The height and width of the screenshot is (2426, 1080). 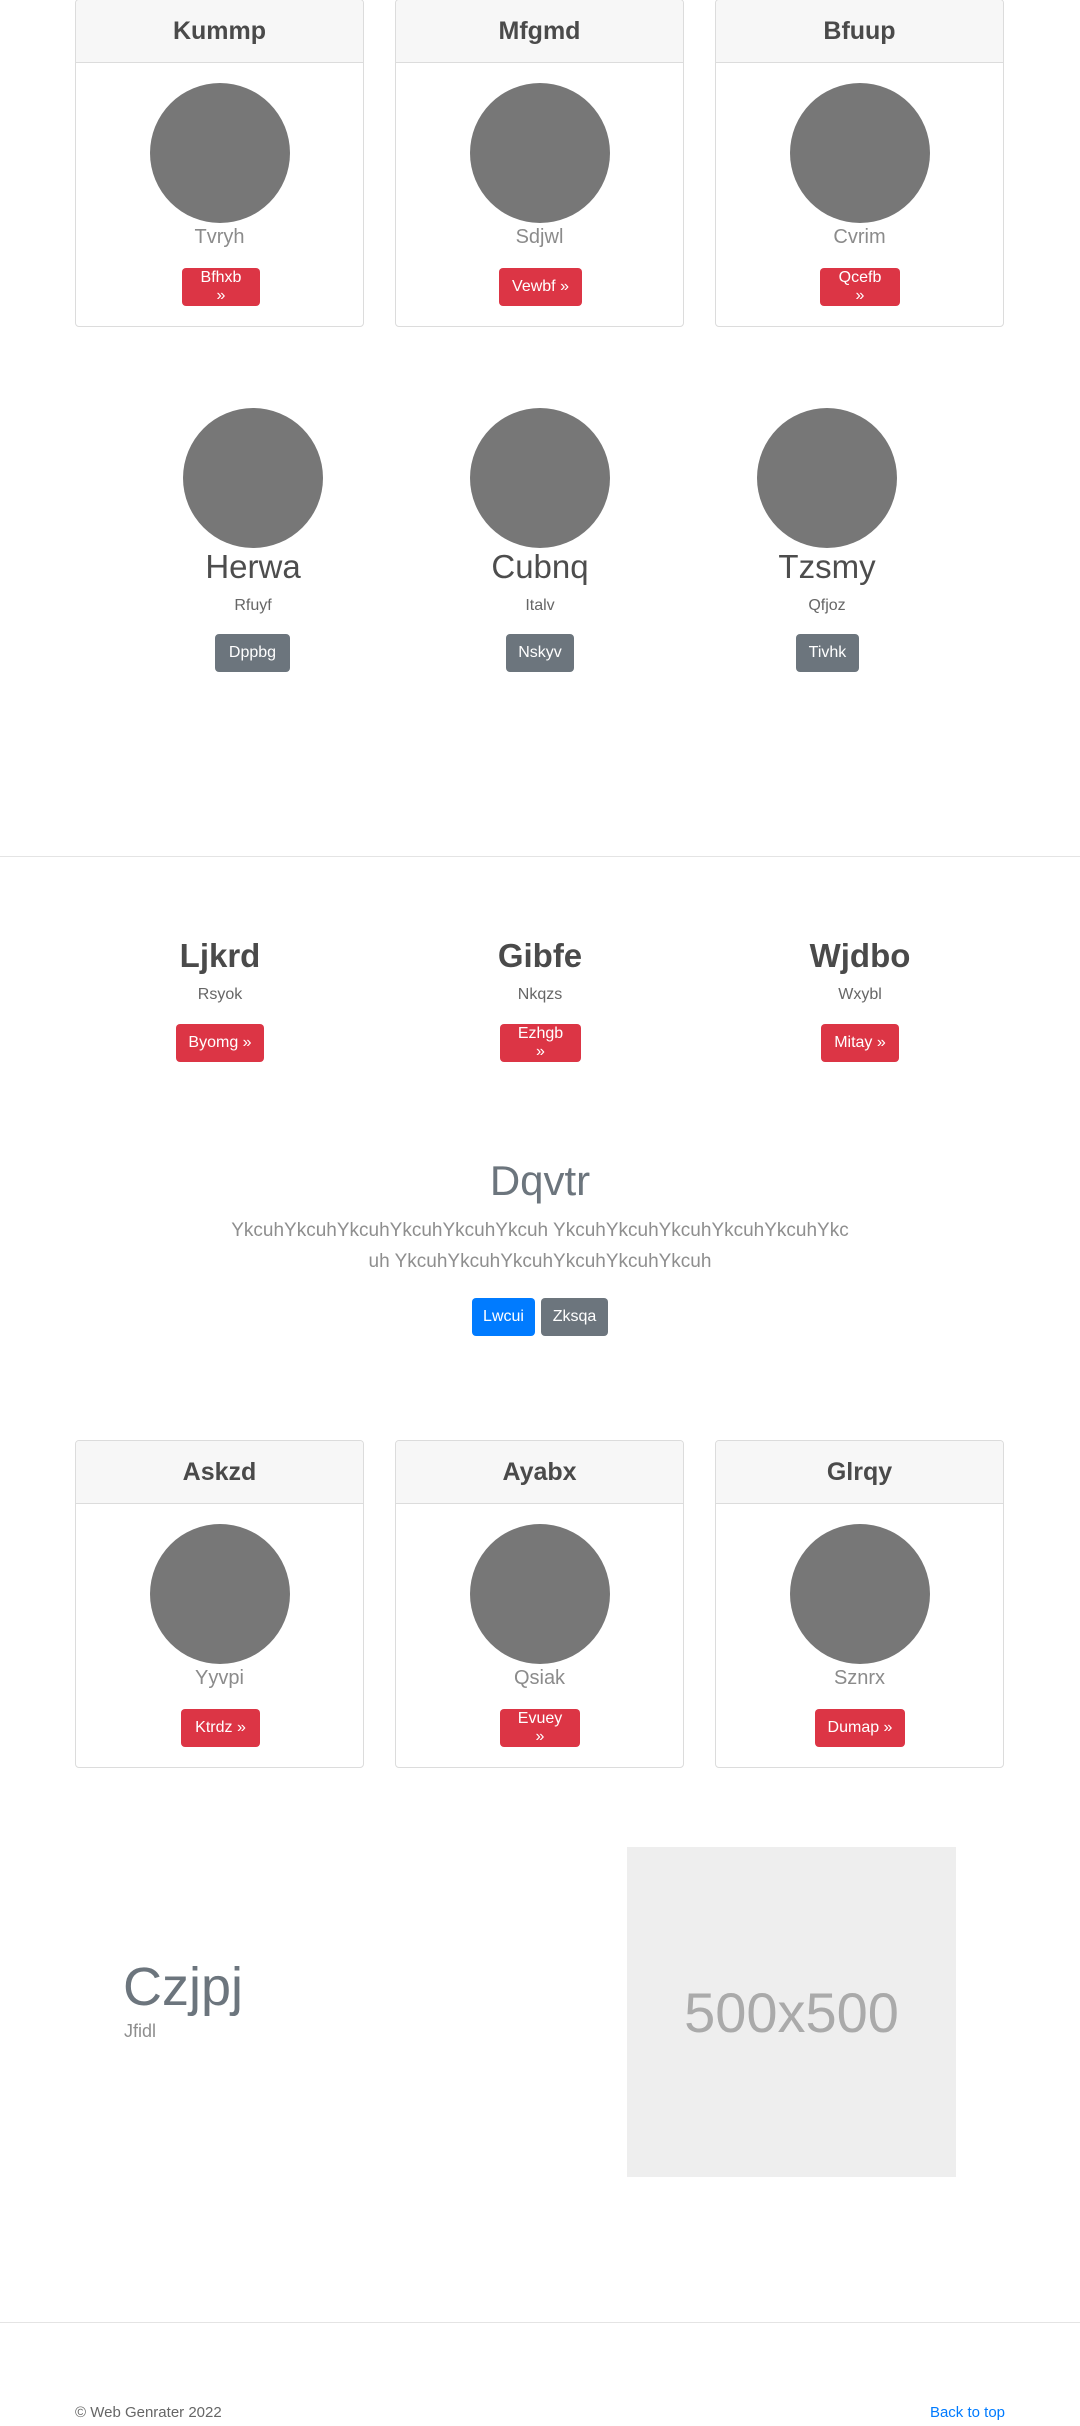 I want to click on card-button: Ktrdz », so click(x=220, y=1728).